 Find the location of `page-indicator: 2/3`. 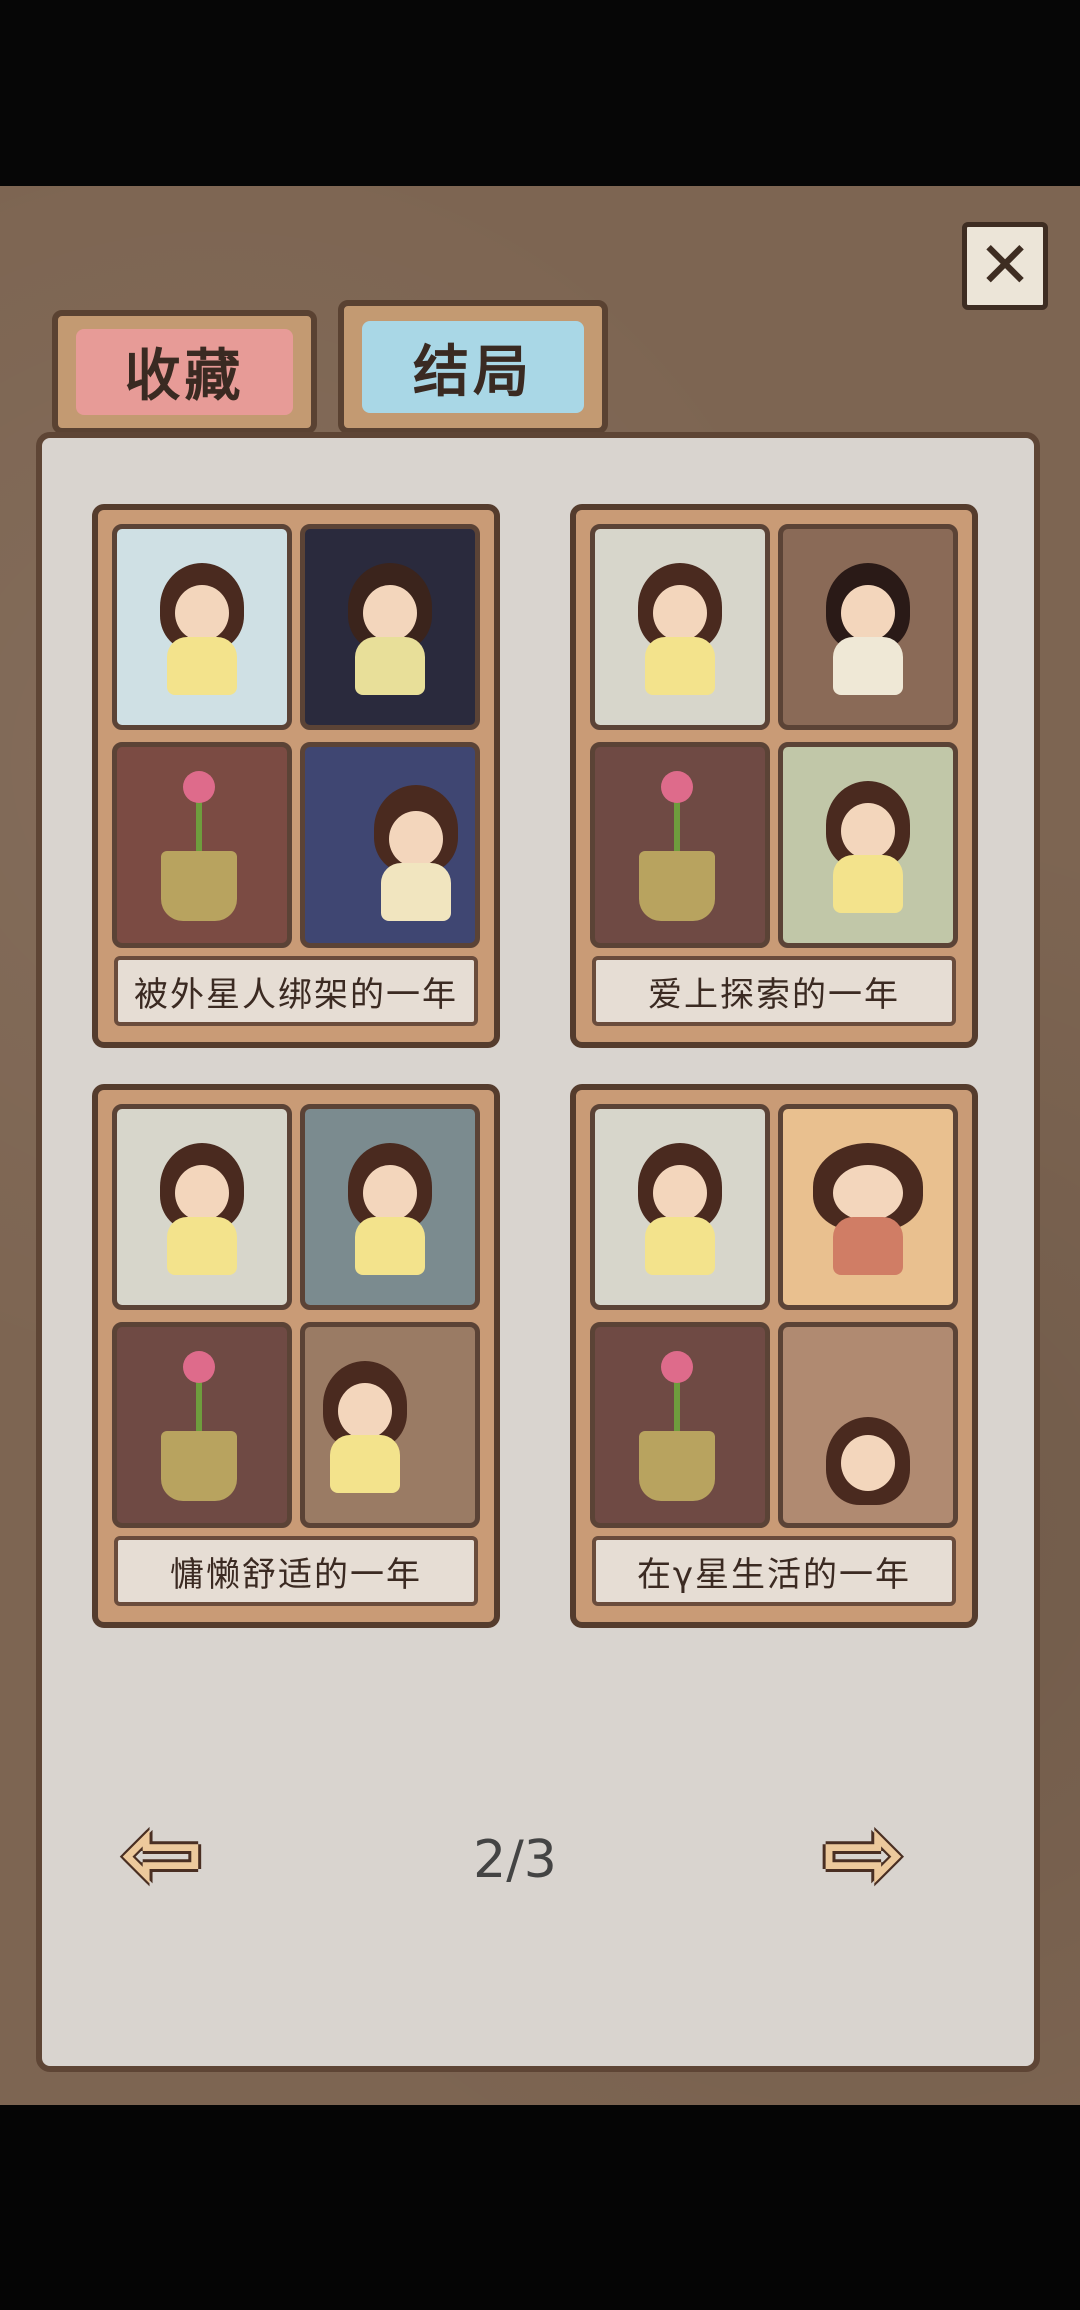

page-indicator: 2/3 is located at coordinates (515, 1860).